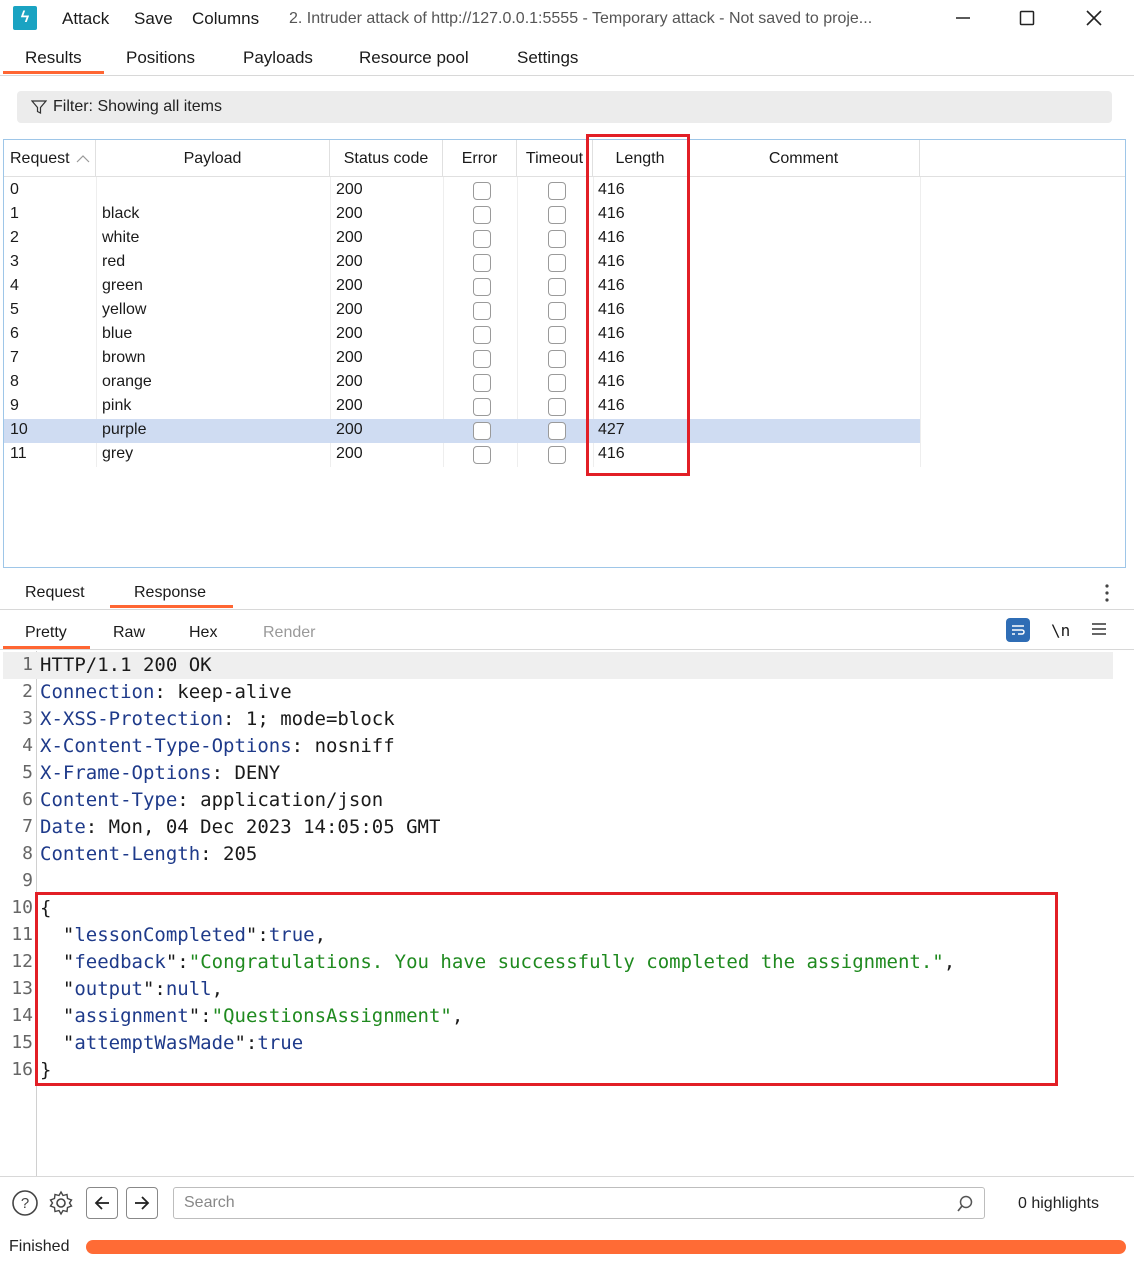  Describe the element at coordinates (22, 1015) in the screenshot. I see `line-number: 14` at that location.